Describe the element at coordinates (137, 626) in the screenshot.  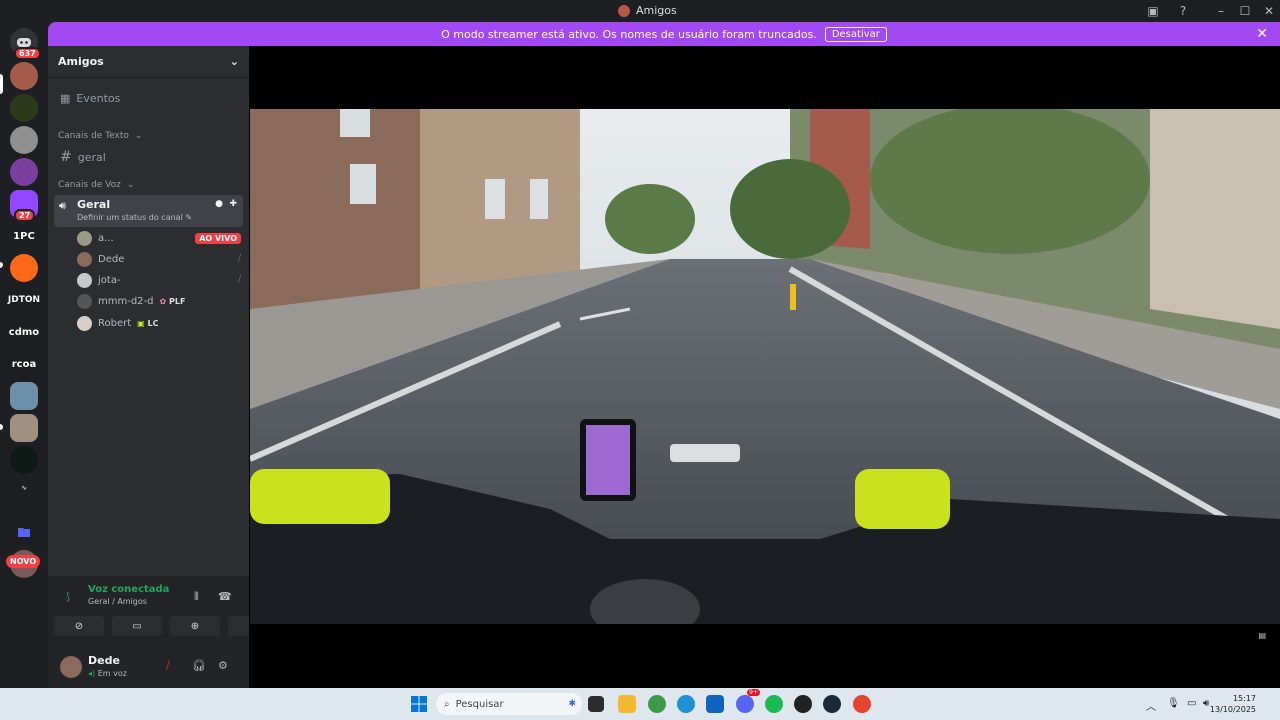
I see `screen-share-button: ▭` at that location.